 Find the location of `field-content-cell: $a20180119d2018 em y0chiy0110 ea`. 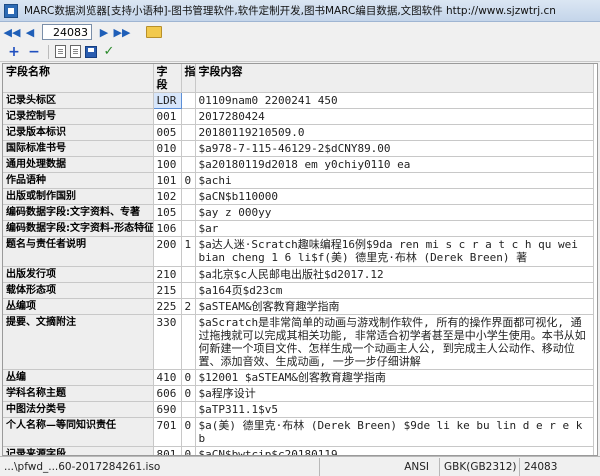

field-content-cell: $a20180119d2018 em y0chiy0110 ea is located at coordinates (394, 164).